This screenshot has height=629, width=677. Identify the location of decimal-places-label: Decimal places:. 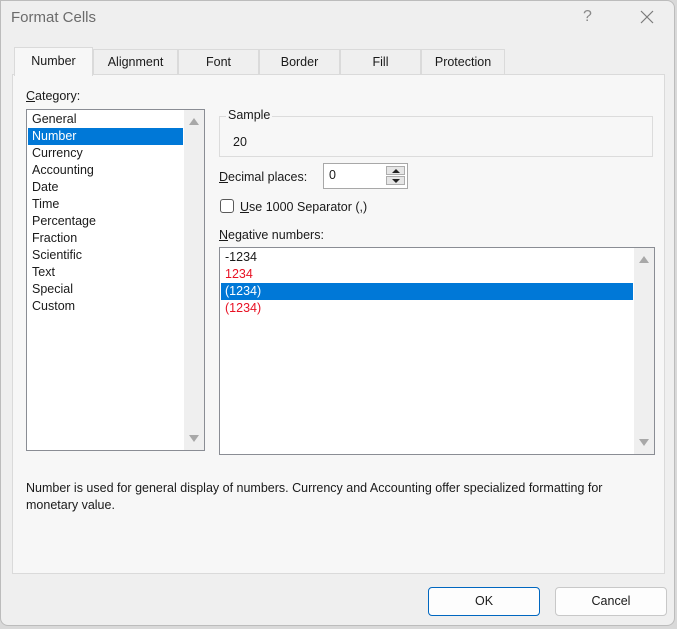
(263, 177).